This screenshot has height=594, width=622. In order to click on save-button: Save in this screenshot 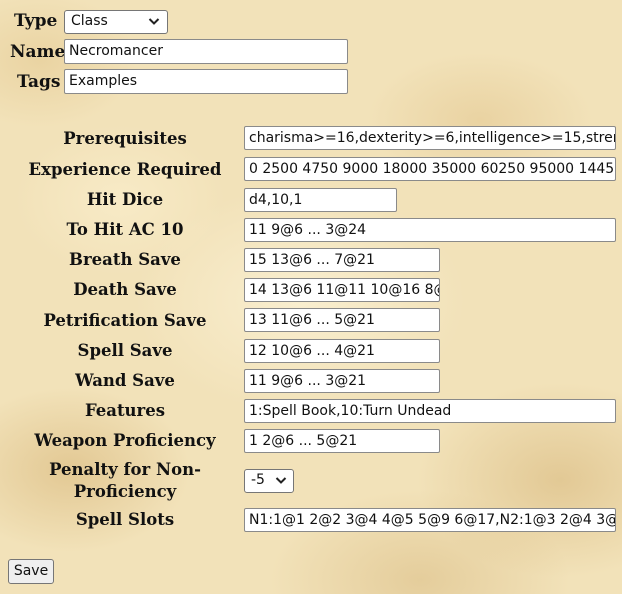, I will do `click(31, 571)`.